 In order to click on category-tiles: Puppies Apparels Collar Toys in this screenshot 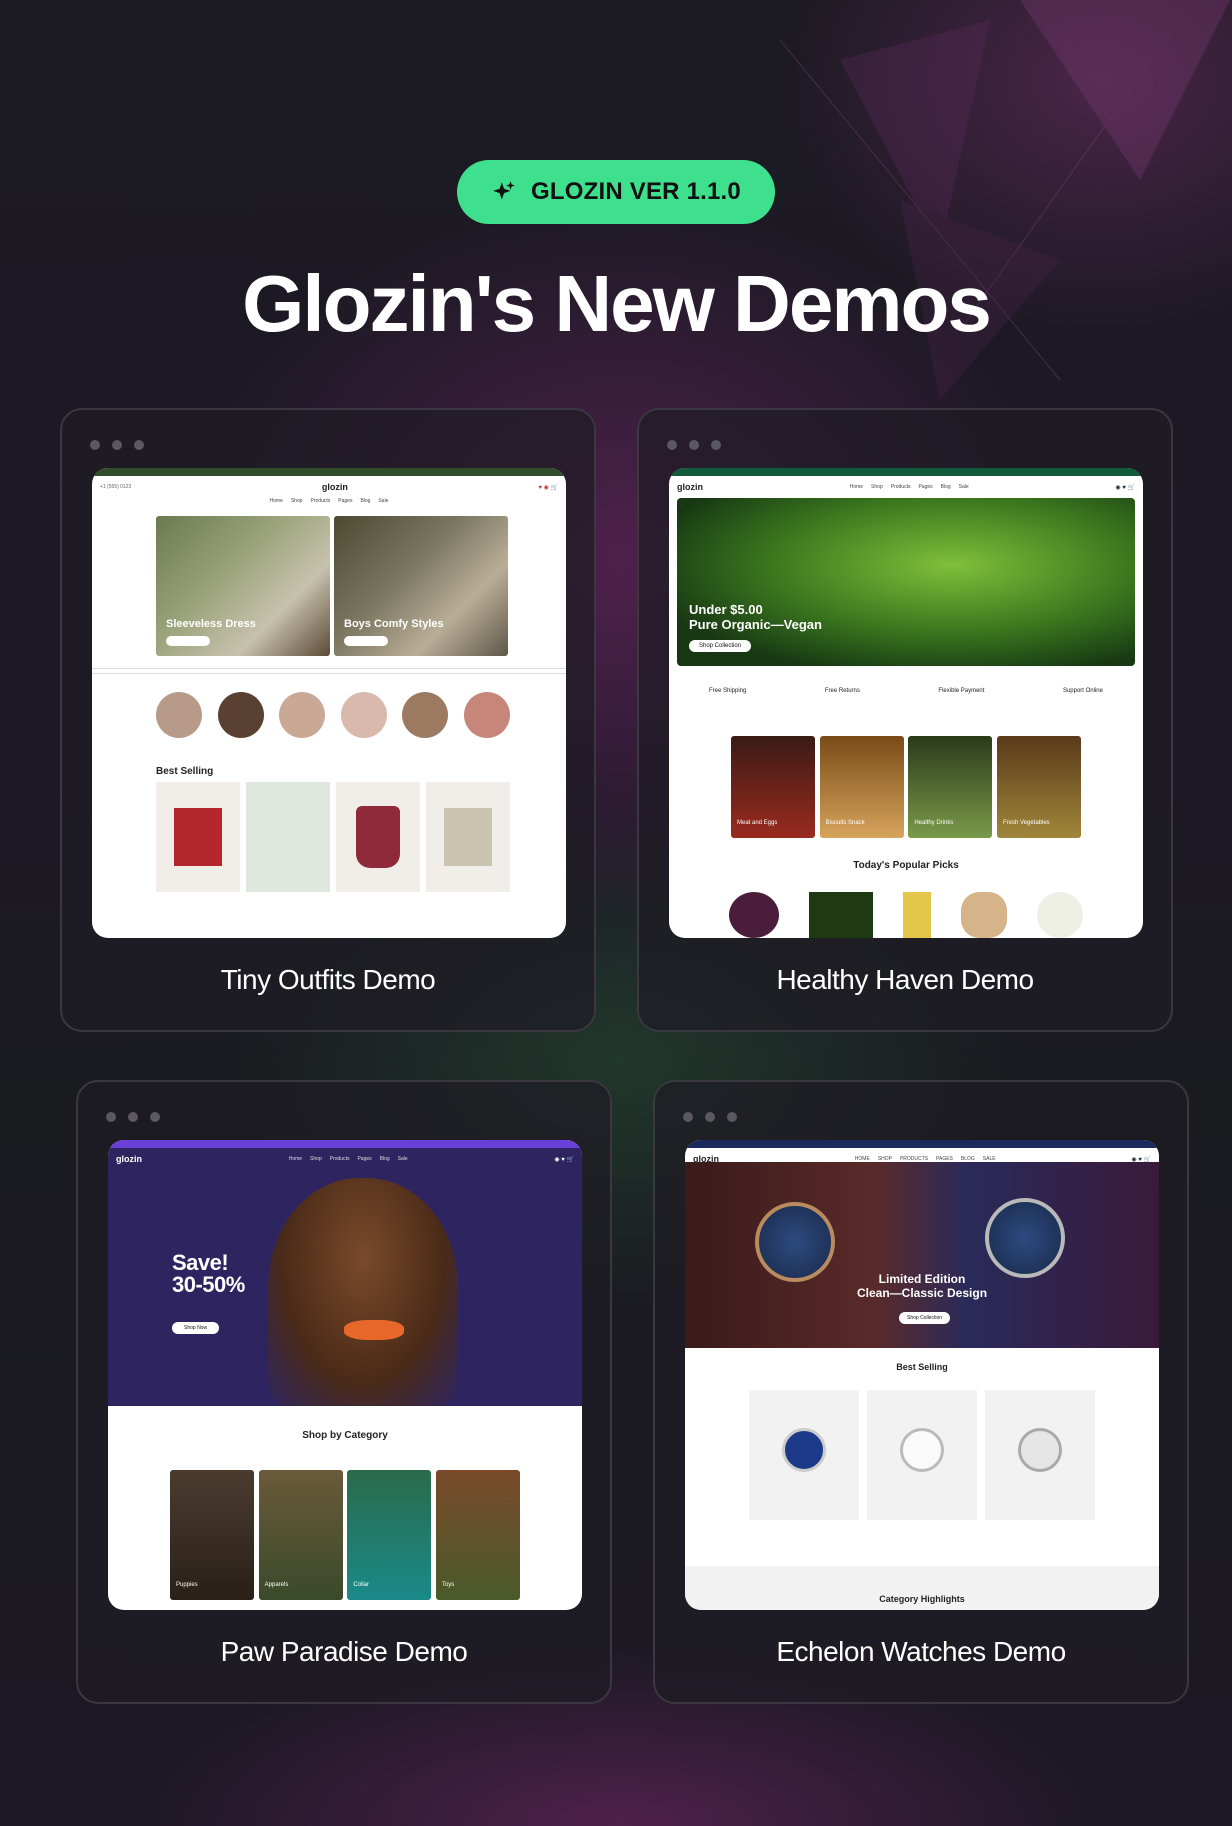, I will do `click(345, 1535)`.